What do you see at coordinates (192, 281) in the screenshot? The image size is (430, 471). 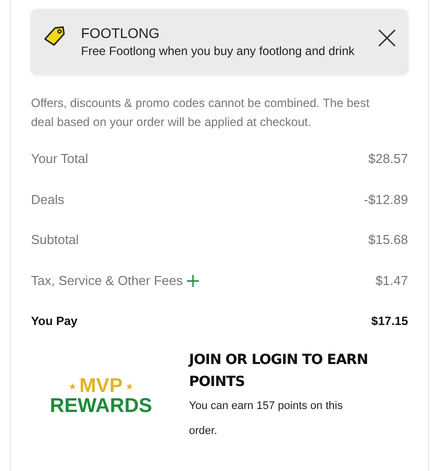 I see `plus-icon` at bounding box center [192, 281].